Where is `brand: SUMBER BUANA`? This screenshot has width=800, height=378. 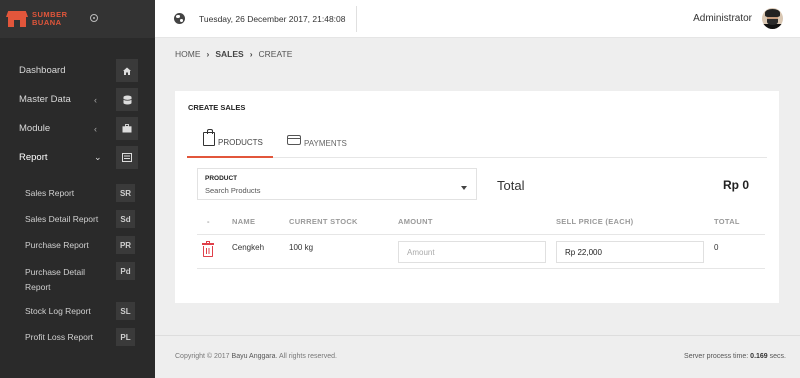 brand: SUMBER BUANA is located at coordinates (77, 19).